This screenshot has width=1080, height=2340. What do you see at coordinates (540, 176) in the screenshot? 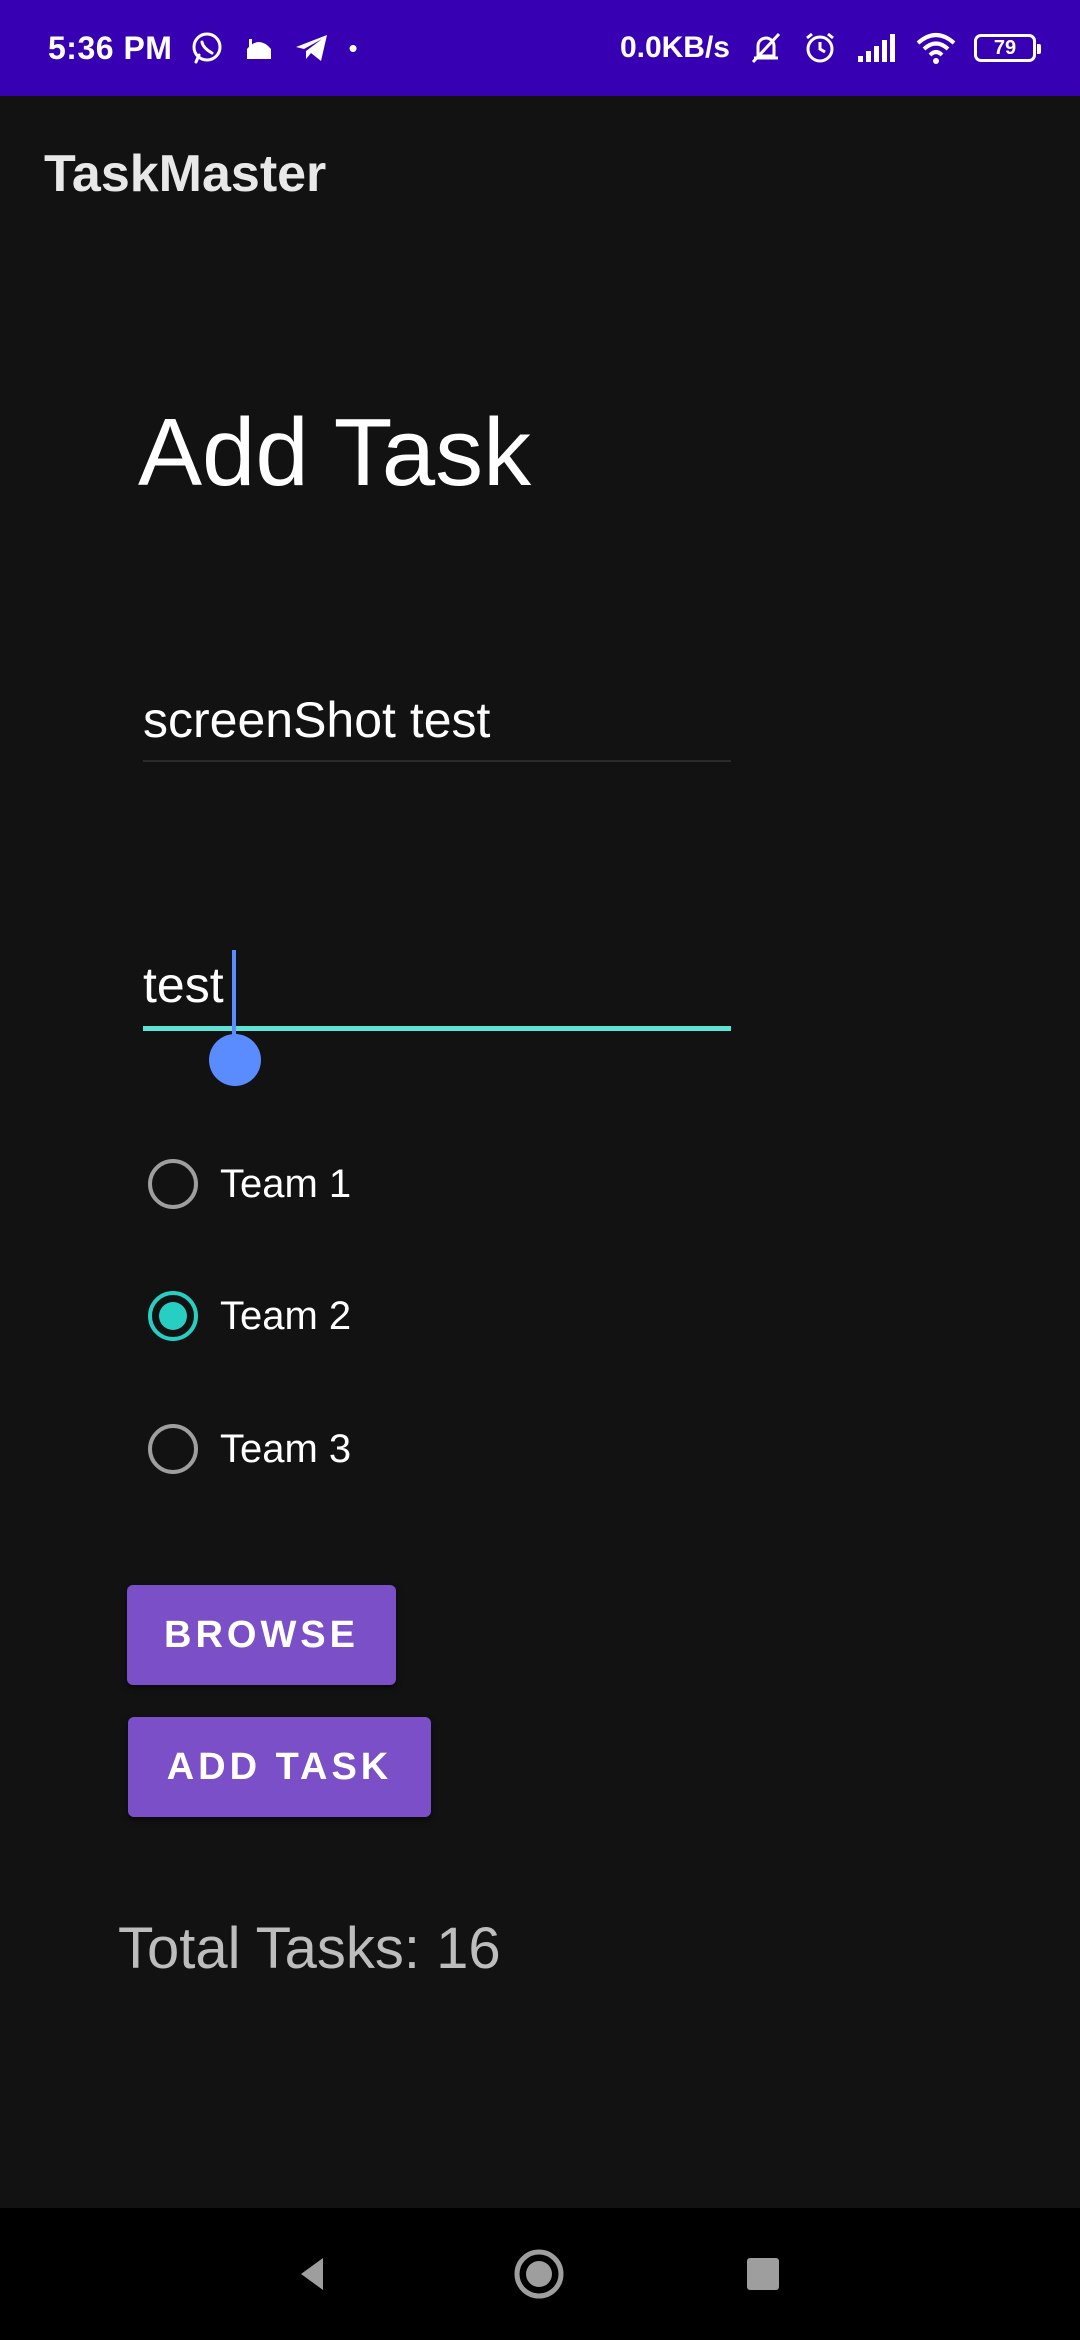
I see `app-bar: TaskMaster` at bounding box center [540, 176].